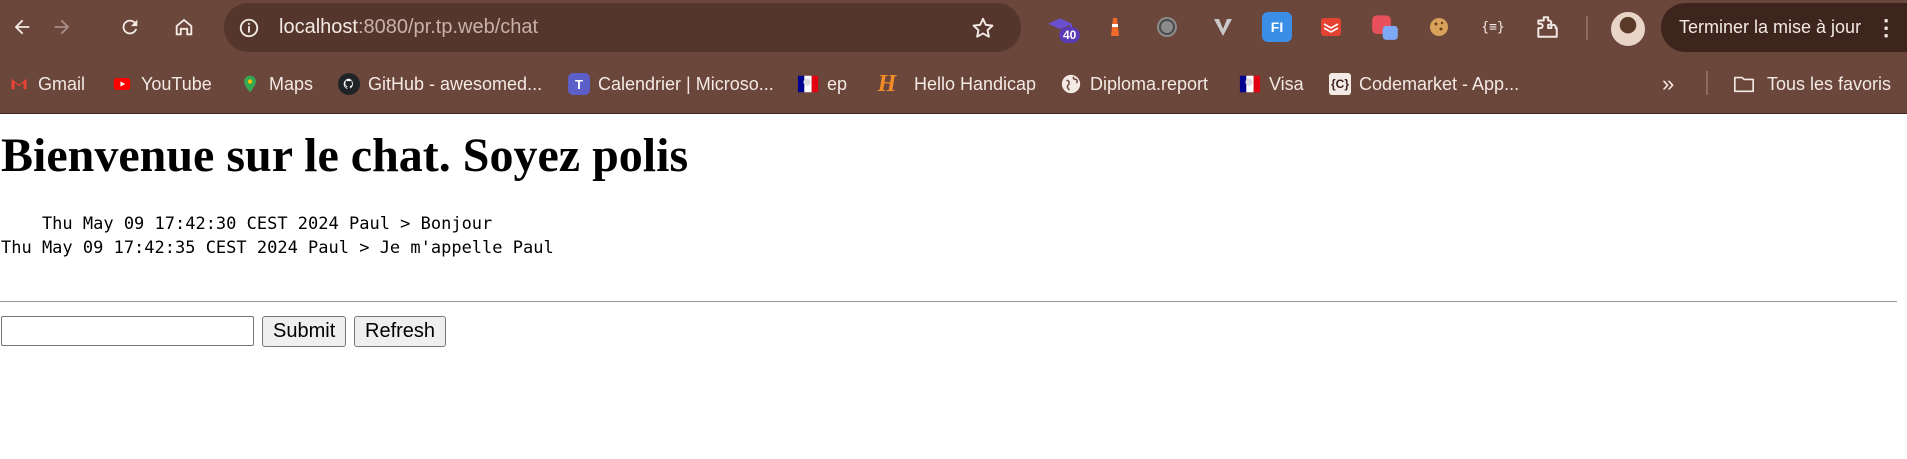 The image size is (1907, 459). I want to click on address-bar: localhost:8080/pr.tp.web/chat, so click(622, 27).